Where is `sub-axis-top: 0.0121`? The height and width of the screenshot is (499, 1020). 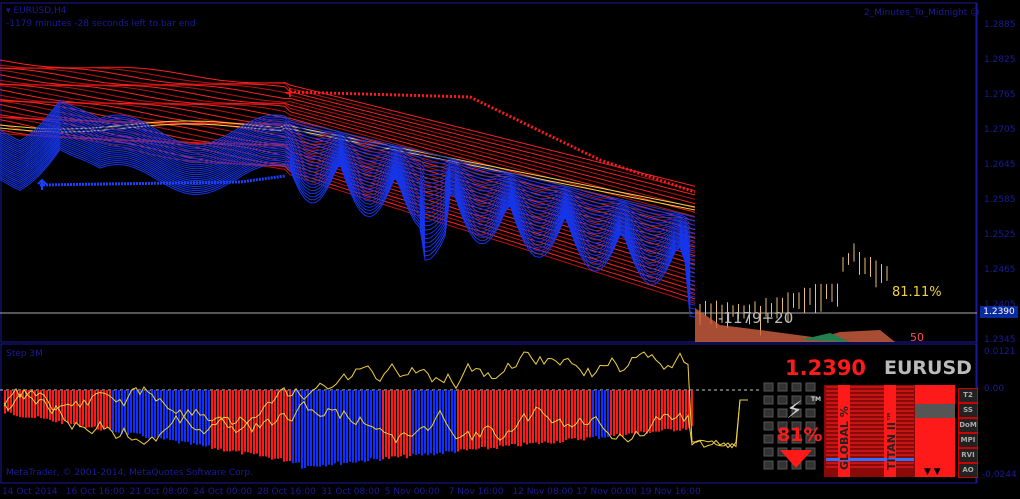
sub-axis-top: 0.0121 is located at coordinates (1000, 352).